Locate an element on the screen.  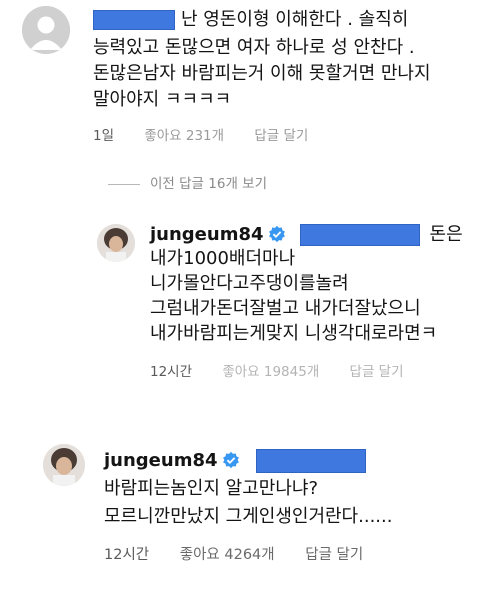
reply-1-username: jungeum84 is located at coordinates (207, 234).